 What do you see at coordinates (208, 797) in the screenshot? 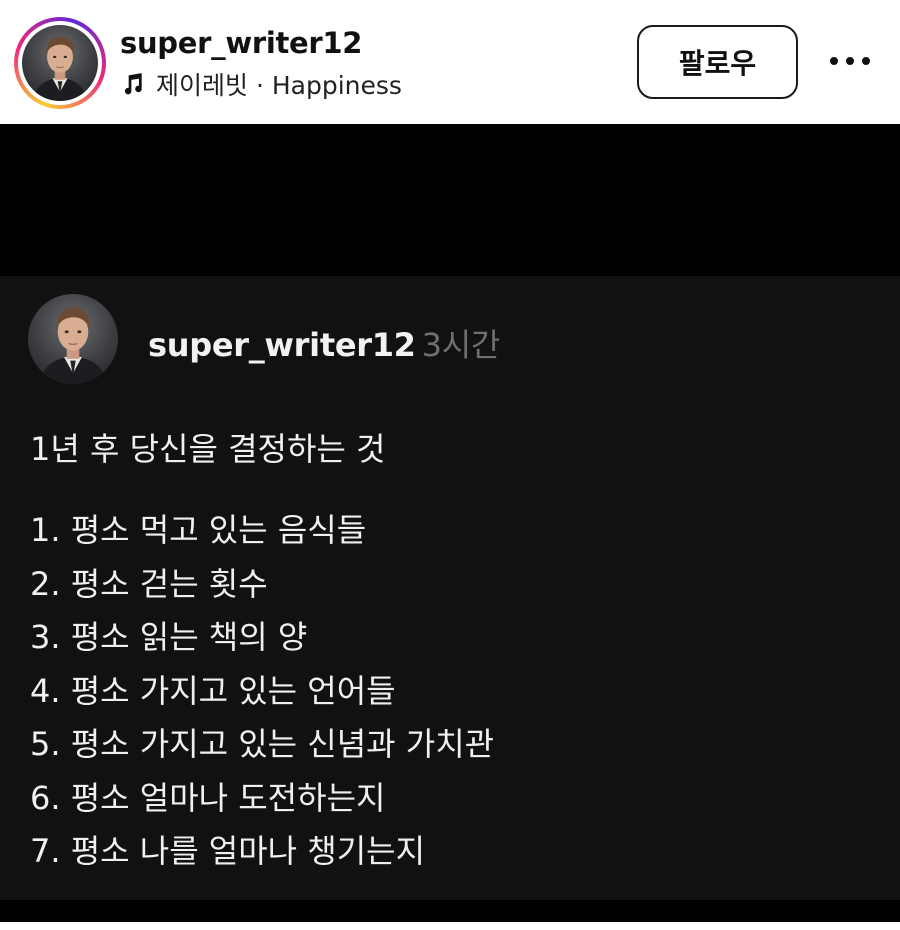
I see `list-item: 6. 평소 얼마나 도전하는지` at bounding box center [208, 797].